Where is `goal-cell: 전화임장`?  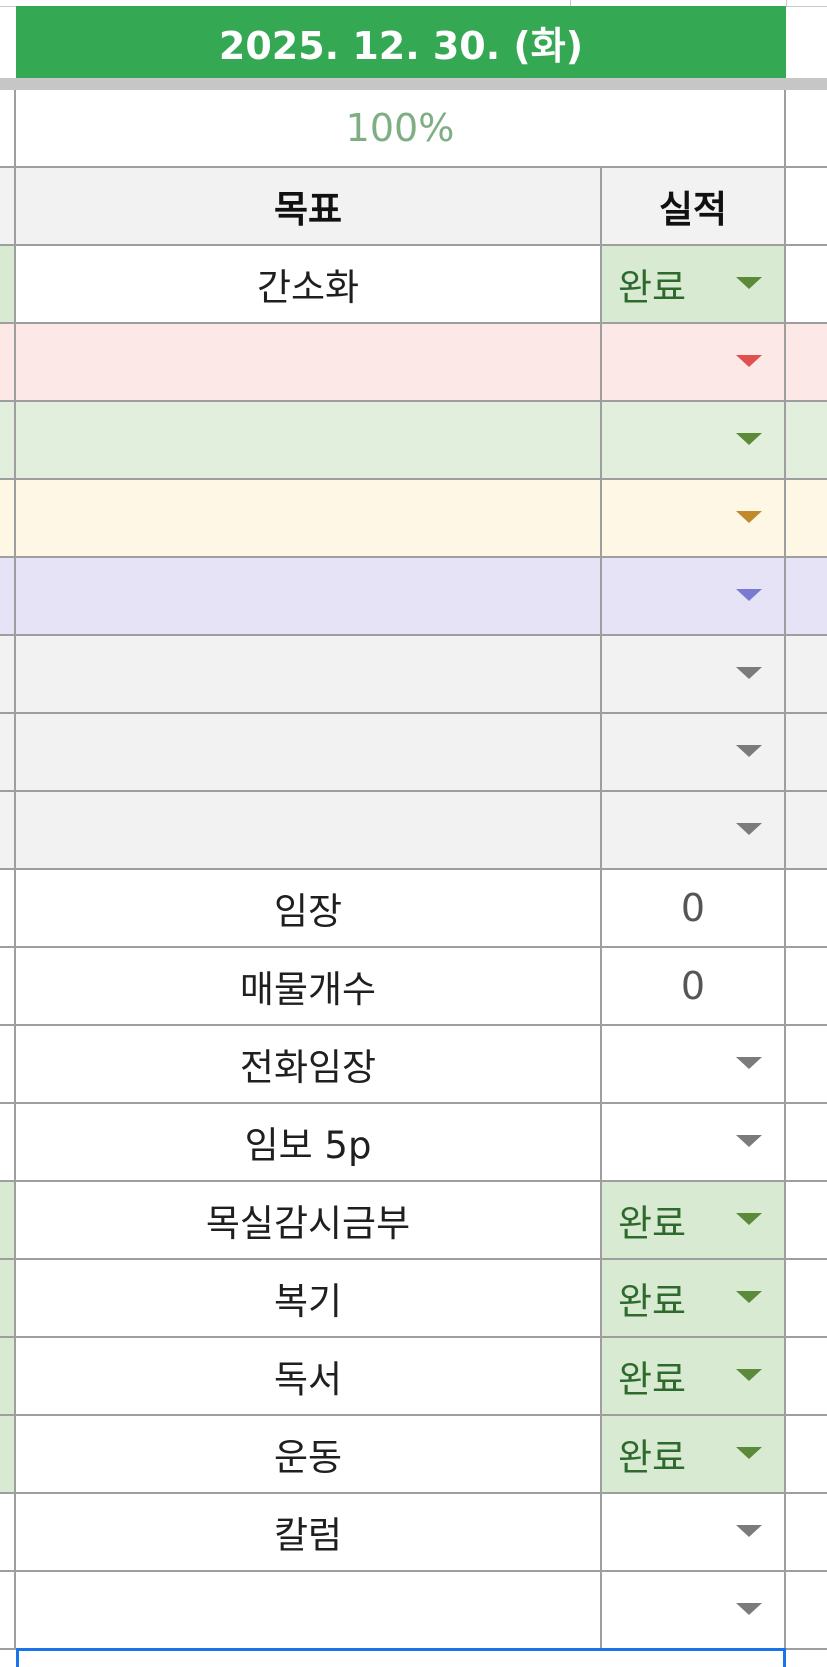
goal-cell: 전화임장 is located at coordinates (309, 1064).